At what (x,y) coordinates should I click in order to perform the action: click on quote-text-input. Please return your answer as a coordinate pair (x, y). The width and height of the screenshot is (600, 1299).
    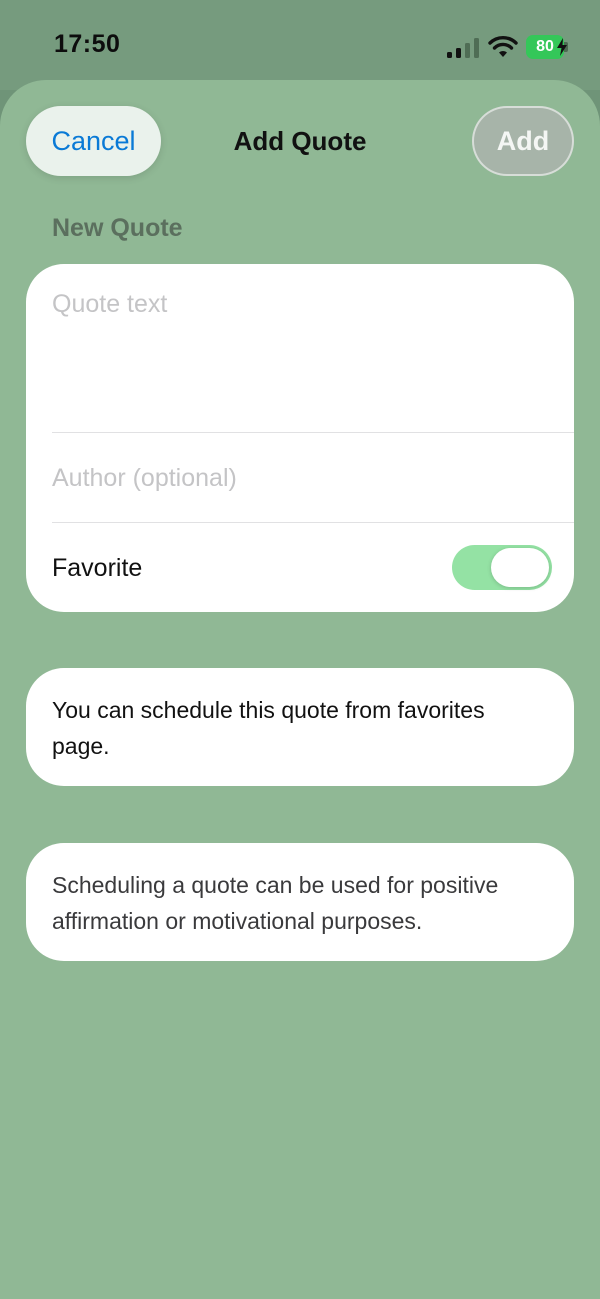
    Looking at the image, I should click on (300, 360).